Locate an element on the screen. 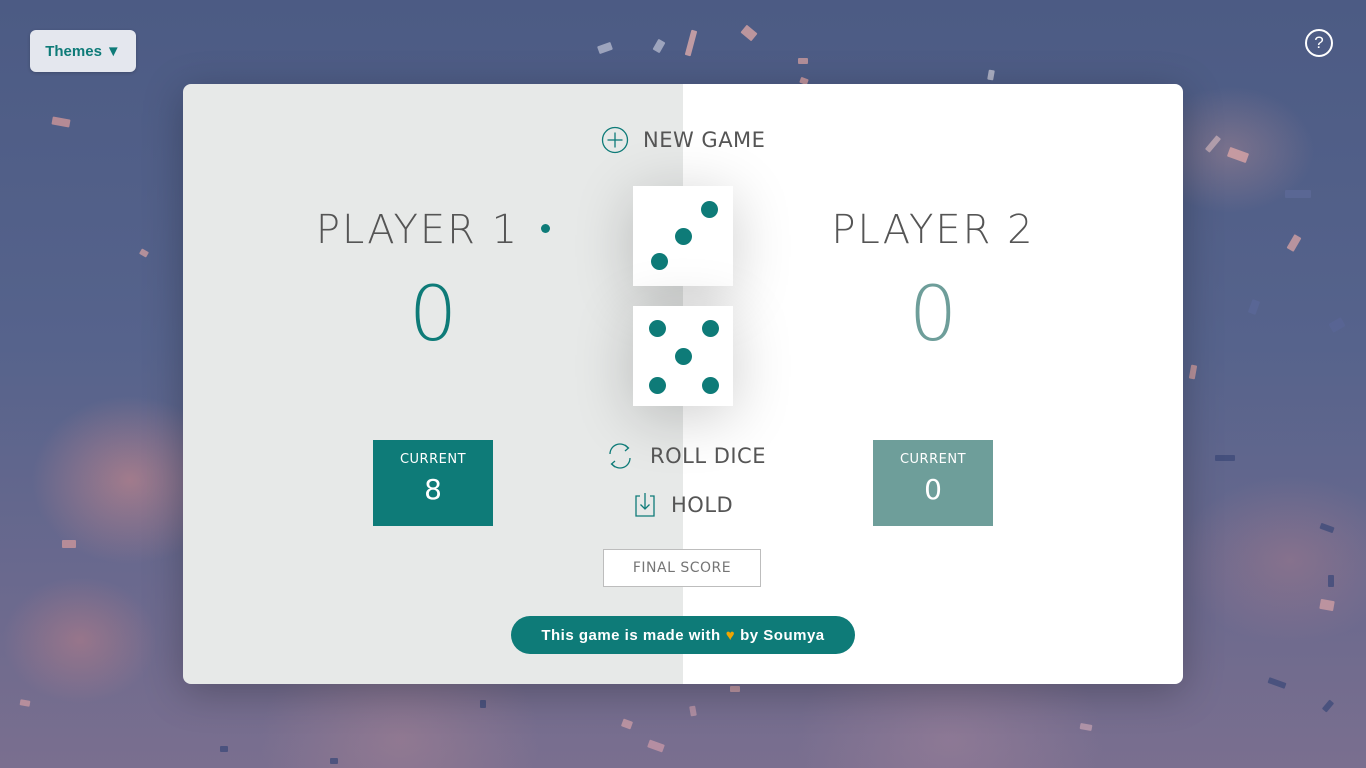  roll-dice-button: ROLL DICE is located at coordinates (685, 456).